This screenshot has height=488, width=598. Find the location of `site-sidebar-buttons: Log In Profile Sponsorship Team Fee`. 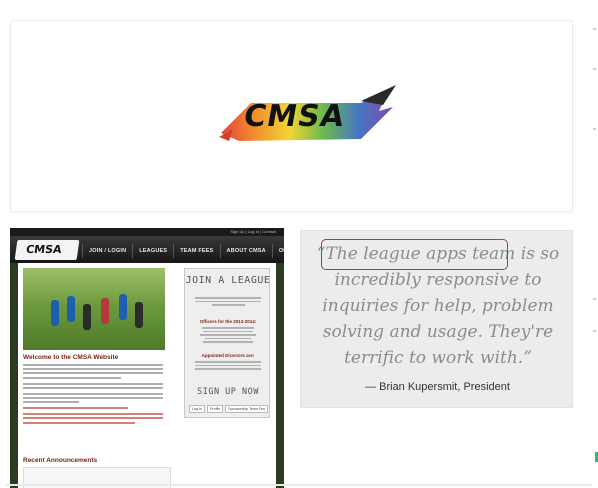

site-sidebar-buttons: Log In Profile Sponsorship Team Fee is located at coordinates (229, 409).